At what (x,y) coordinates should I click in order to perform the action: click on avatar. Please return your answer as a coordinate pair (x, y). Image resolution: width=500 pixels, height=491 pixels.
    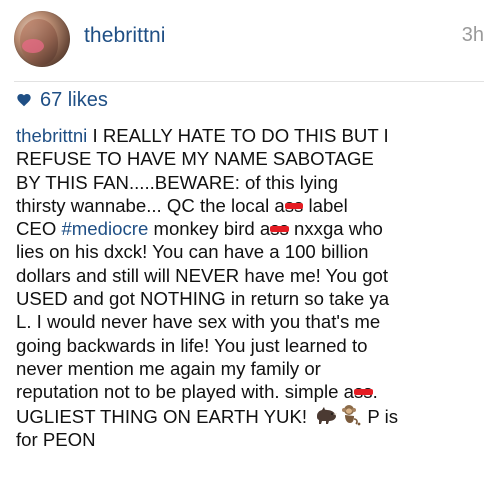
    Looking at the image, I should click on (42, 39).